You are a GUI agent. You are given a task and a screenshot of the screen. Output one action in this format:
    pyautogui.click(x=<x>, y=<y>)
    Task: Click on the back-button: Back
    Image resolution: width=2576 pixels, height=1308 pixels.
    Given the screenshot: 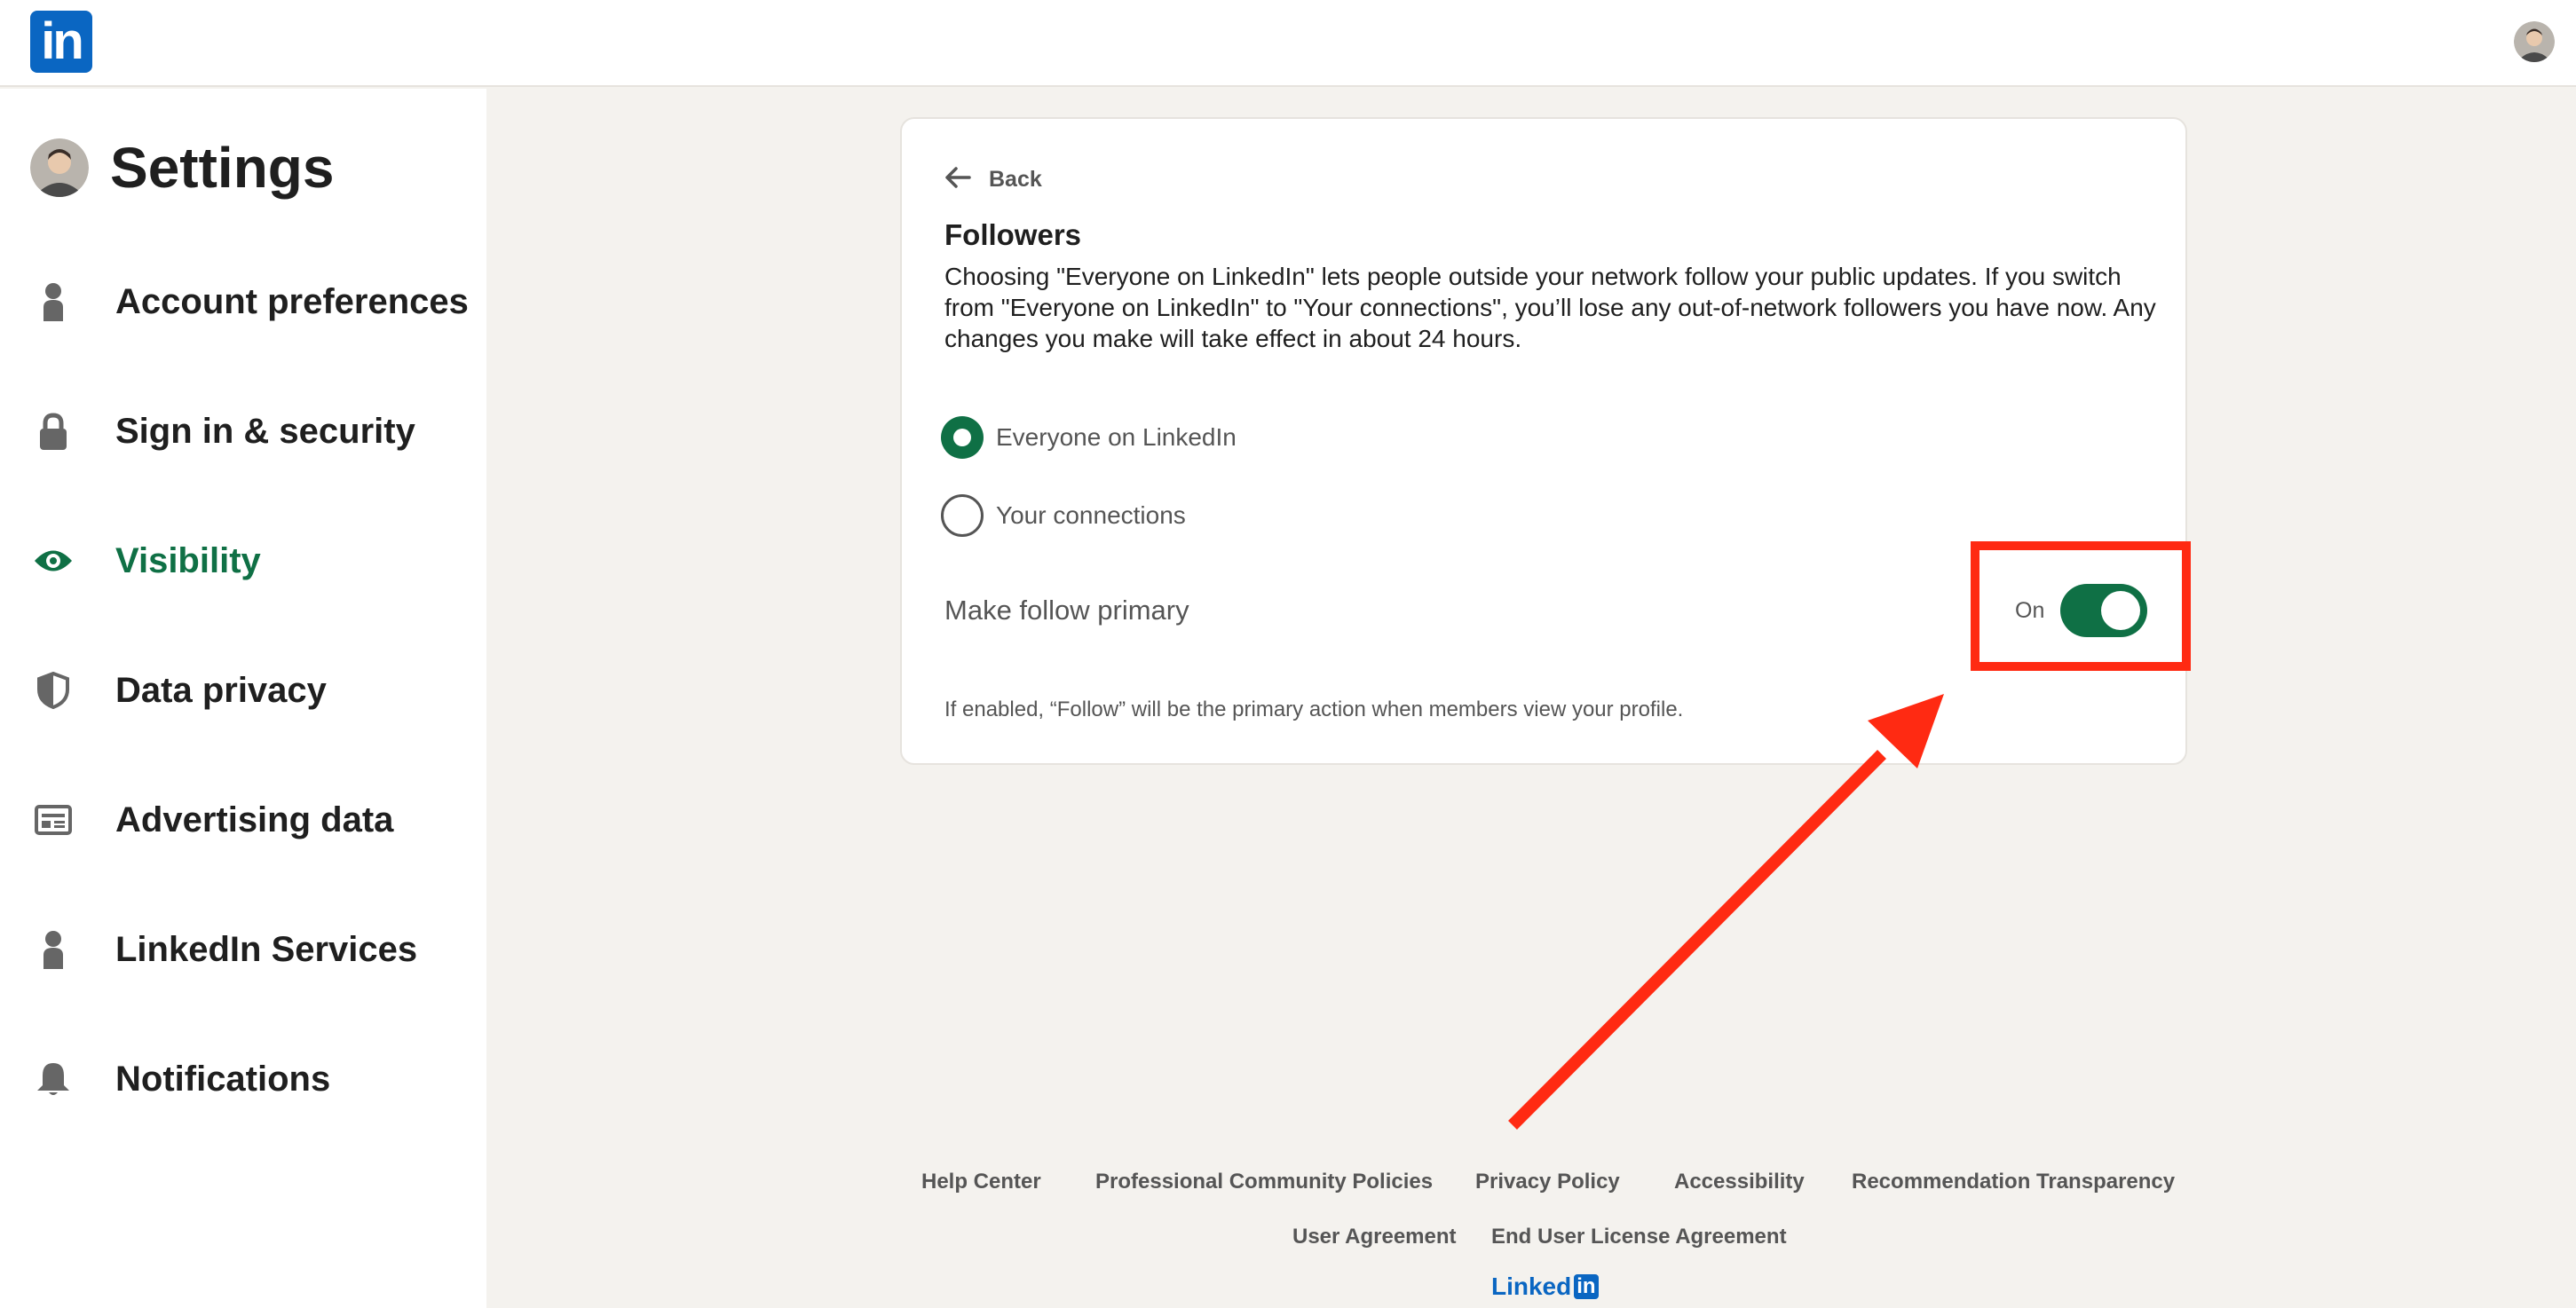 What is the action you would take?
    pyautogui.click(x=993, y=179)
    